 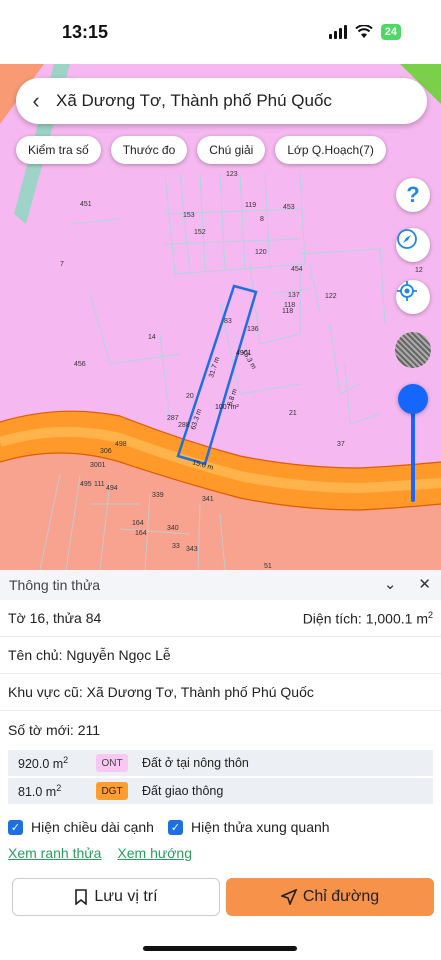 I want to click on search-bar: ‹ Xã Dương Tơ, Thành phố Phú Quốc, so click(x=221, y=101).